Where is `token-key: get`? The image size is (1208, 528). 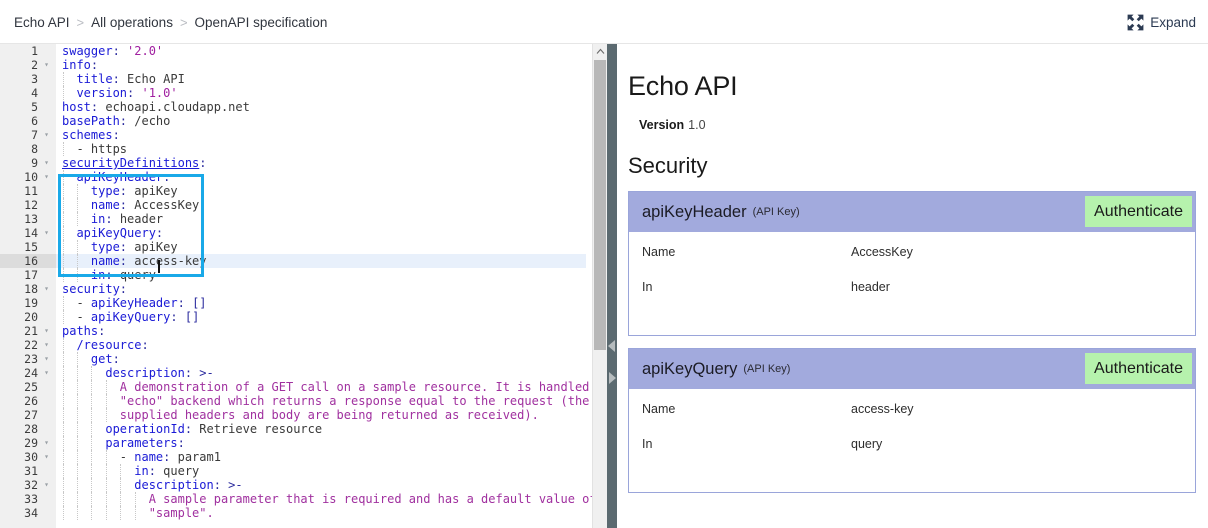
token-key: get is located at coordinates (87, 359).